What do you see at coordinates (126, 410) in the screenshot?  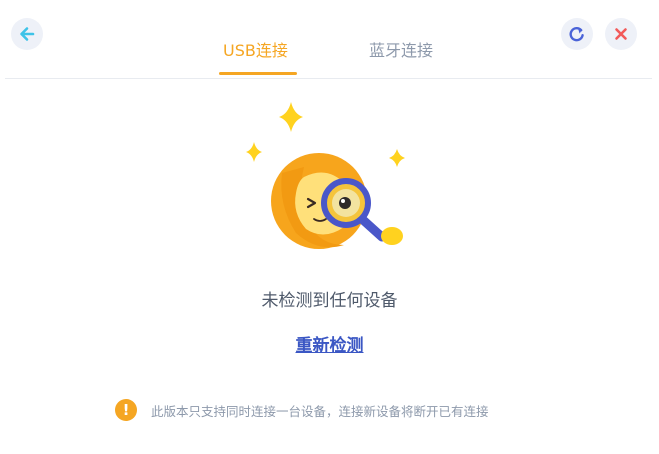 I see `warning-icon: !` at bounding box center [126, 410].